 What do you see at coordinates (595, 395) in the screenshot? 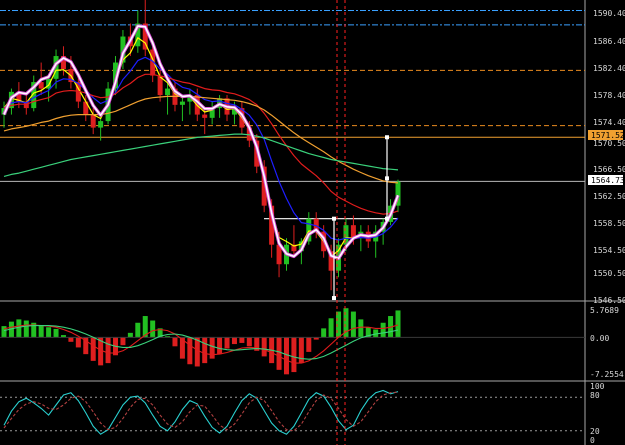
I see `stoch-tick-label: 80` at bounding box center [595, 395].